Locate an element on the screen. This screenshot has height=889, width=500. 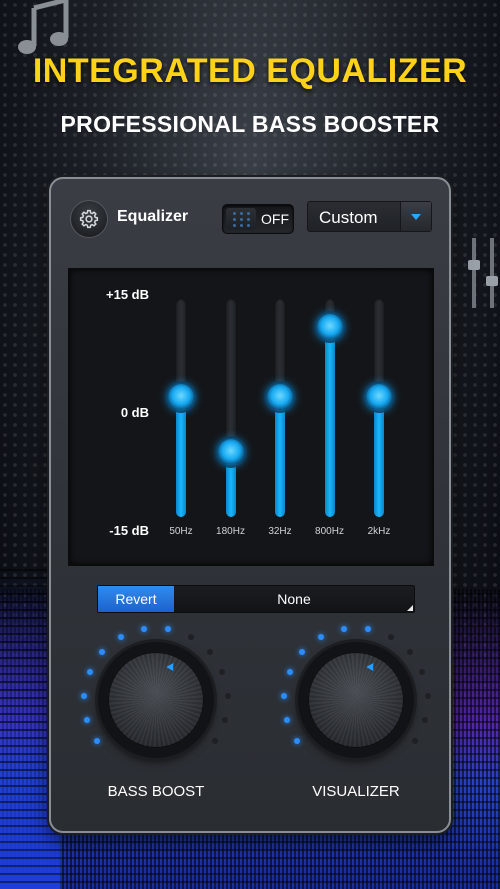
band-frequency-label: 50Hz is located at coordinates (181, 531).